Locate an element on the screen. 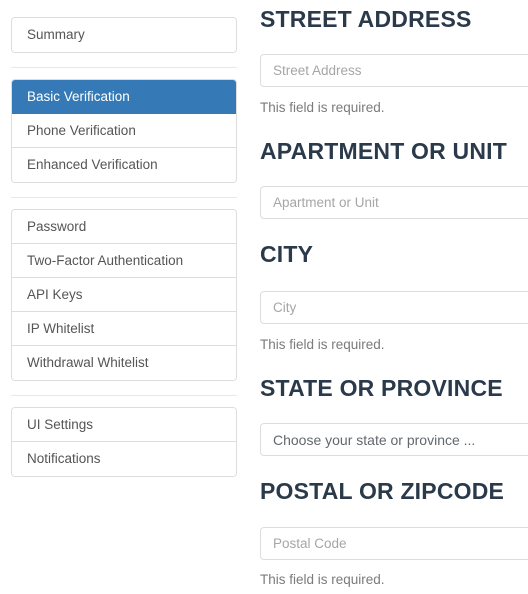 The height and width of the screenshot is (594, 528). help-postal-or-zipcode: This field is required. is located at coordinates (322, 579).